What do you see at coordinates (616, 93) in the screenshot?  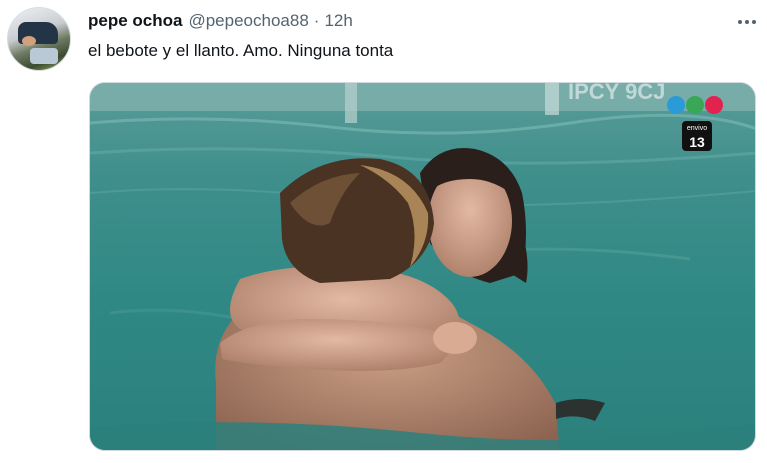 I see `overlay-text: IPCY 9CJ` at bounding box center [616, 93].